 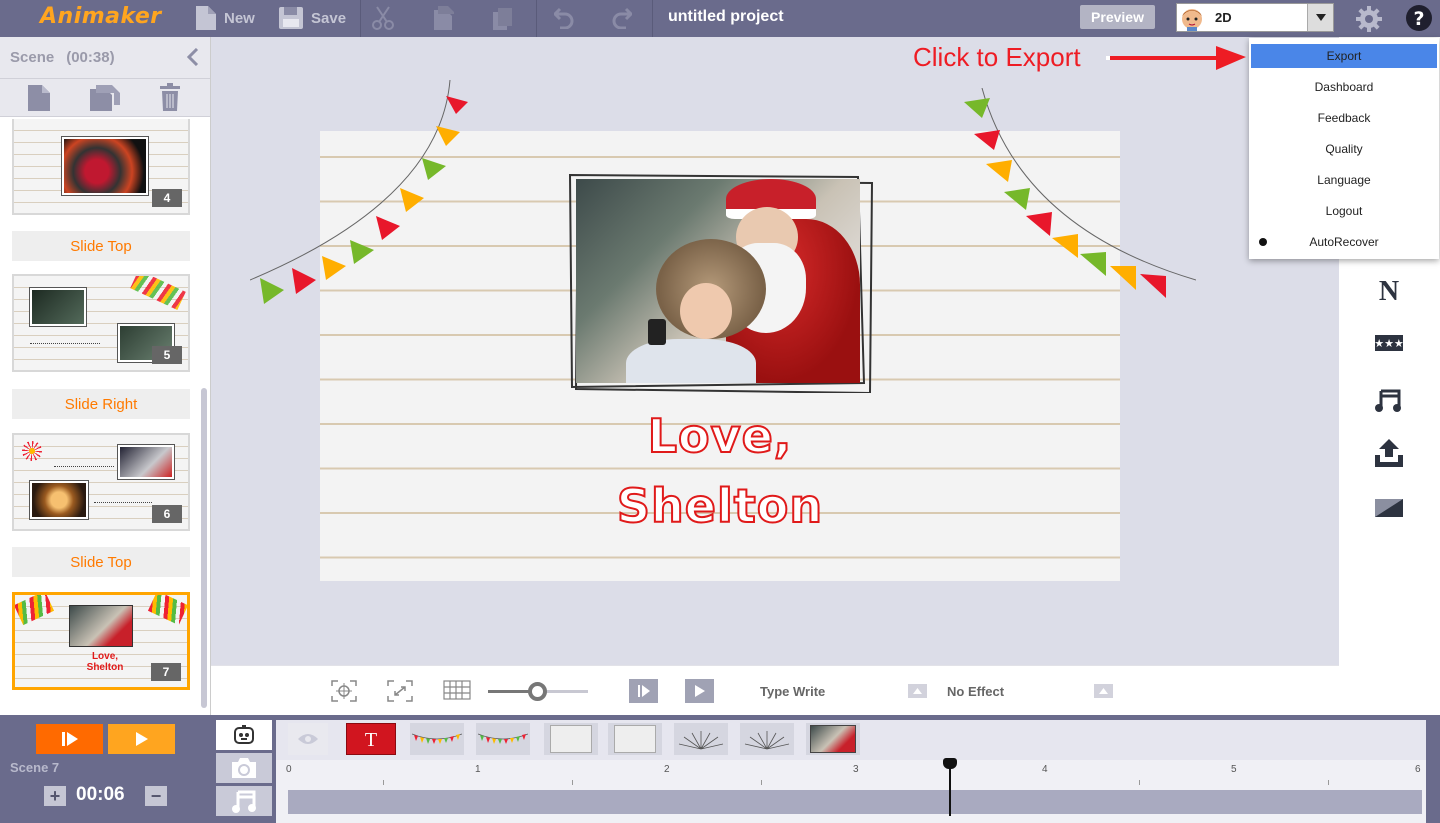 I want to click on dropdown-arrow-icon, so click(x=1320, y=17).